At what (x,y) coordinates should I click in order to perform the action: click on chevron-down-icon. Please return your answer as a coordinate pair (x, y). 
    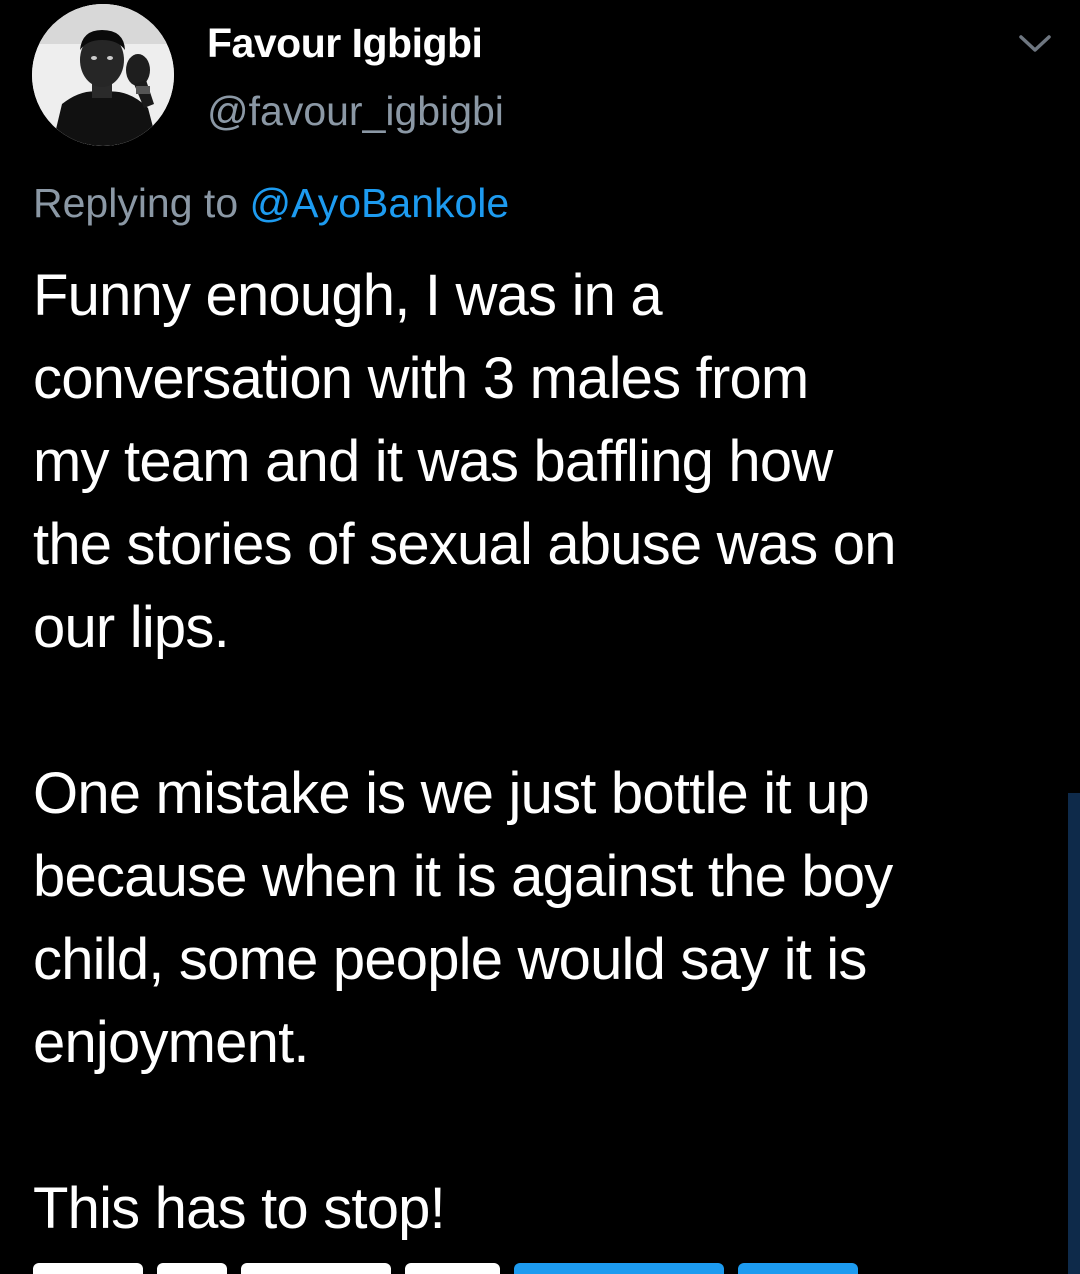
    Looking at the image, I should click on (1035, 43).